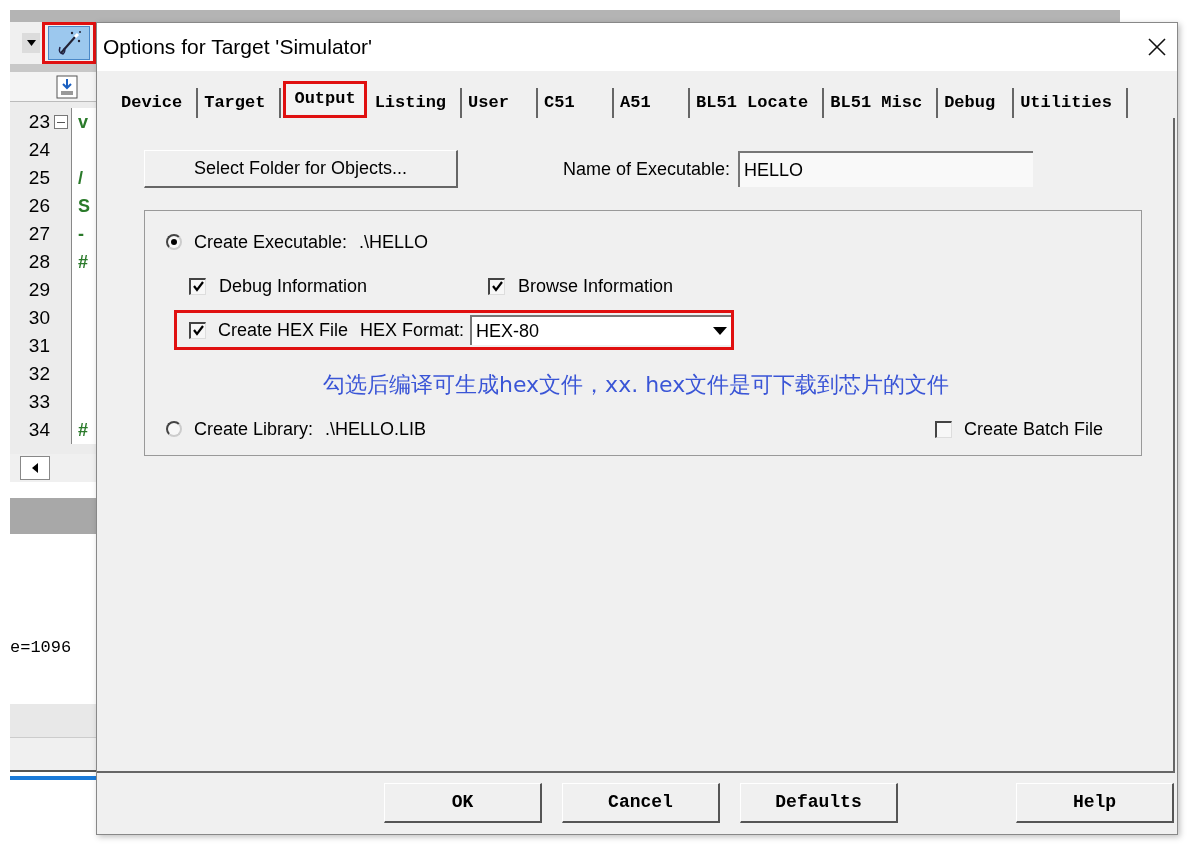  Describe the element at coordinates (38, 373) in the screenshot. I see `line-number: 32` at that location.